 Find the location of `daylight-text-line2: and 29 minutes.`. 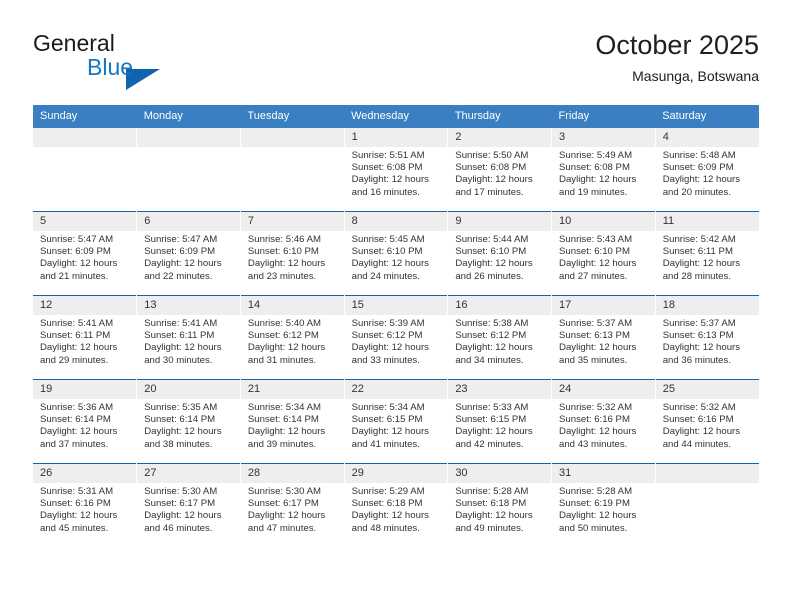

daylight-text-line2: and 29 minutes. is located at coordinates (74, 360).